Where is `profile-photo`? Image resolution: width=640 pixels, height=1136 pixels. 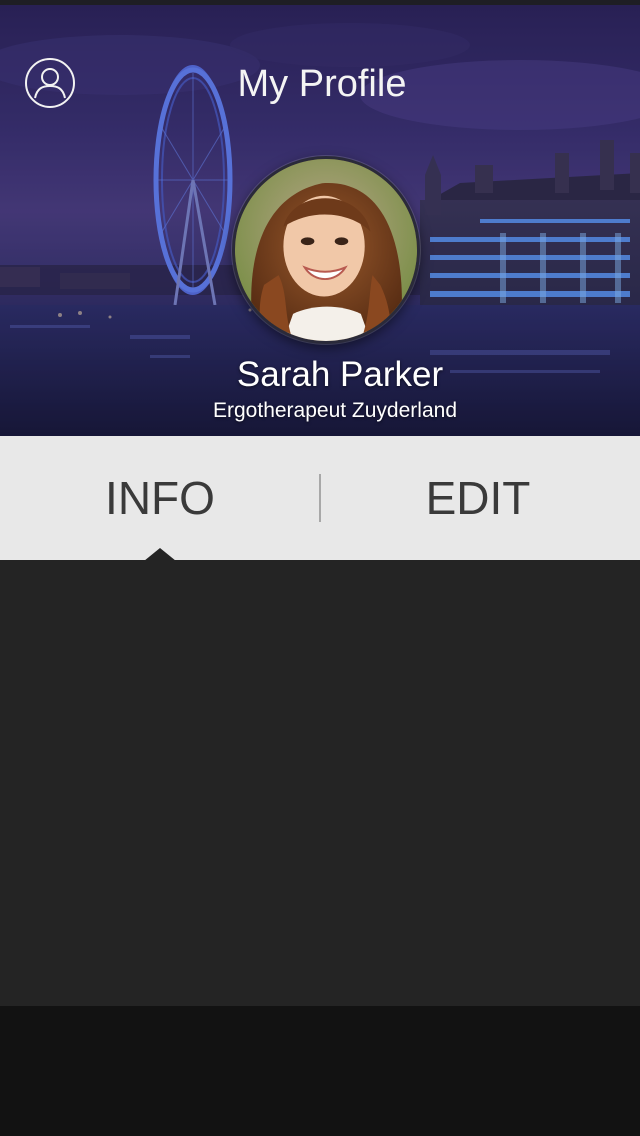 profile-photo is located at coordinates (326, 250).